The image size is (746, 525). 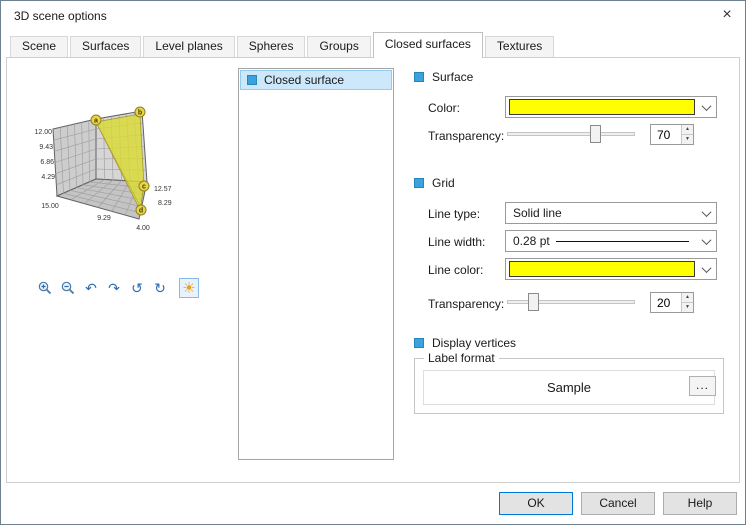 What do you see at coordinates (700, 503) in the screenshot?
I see `help-button: Help` at bounding box center [700, 503].